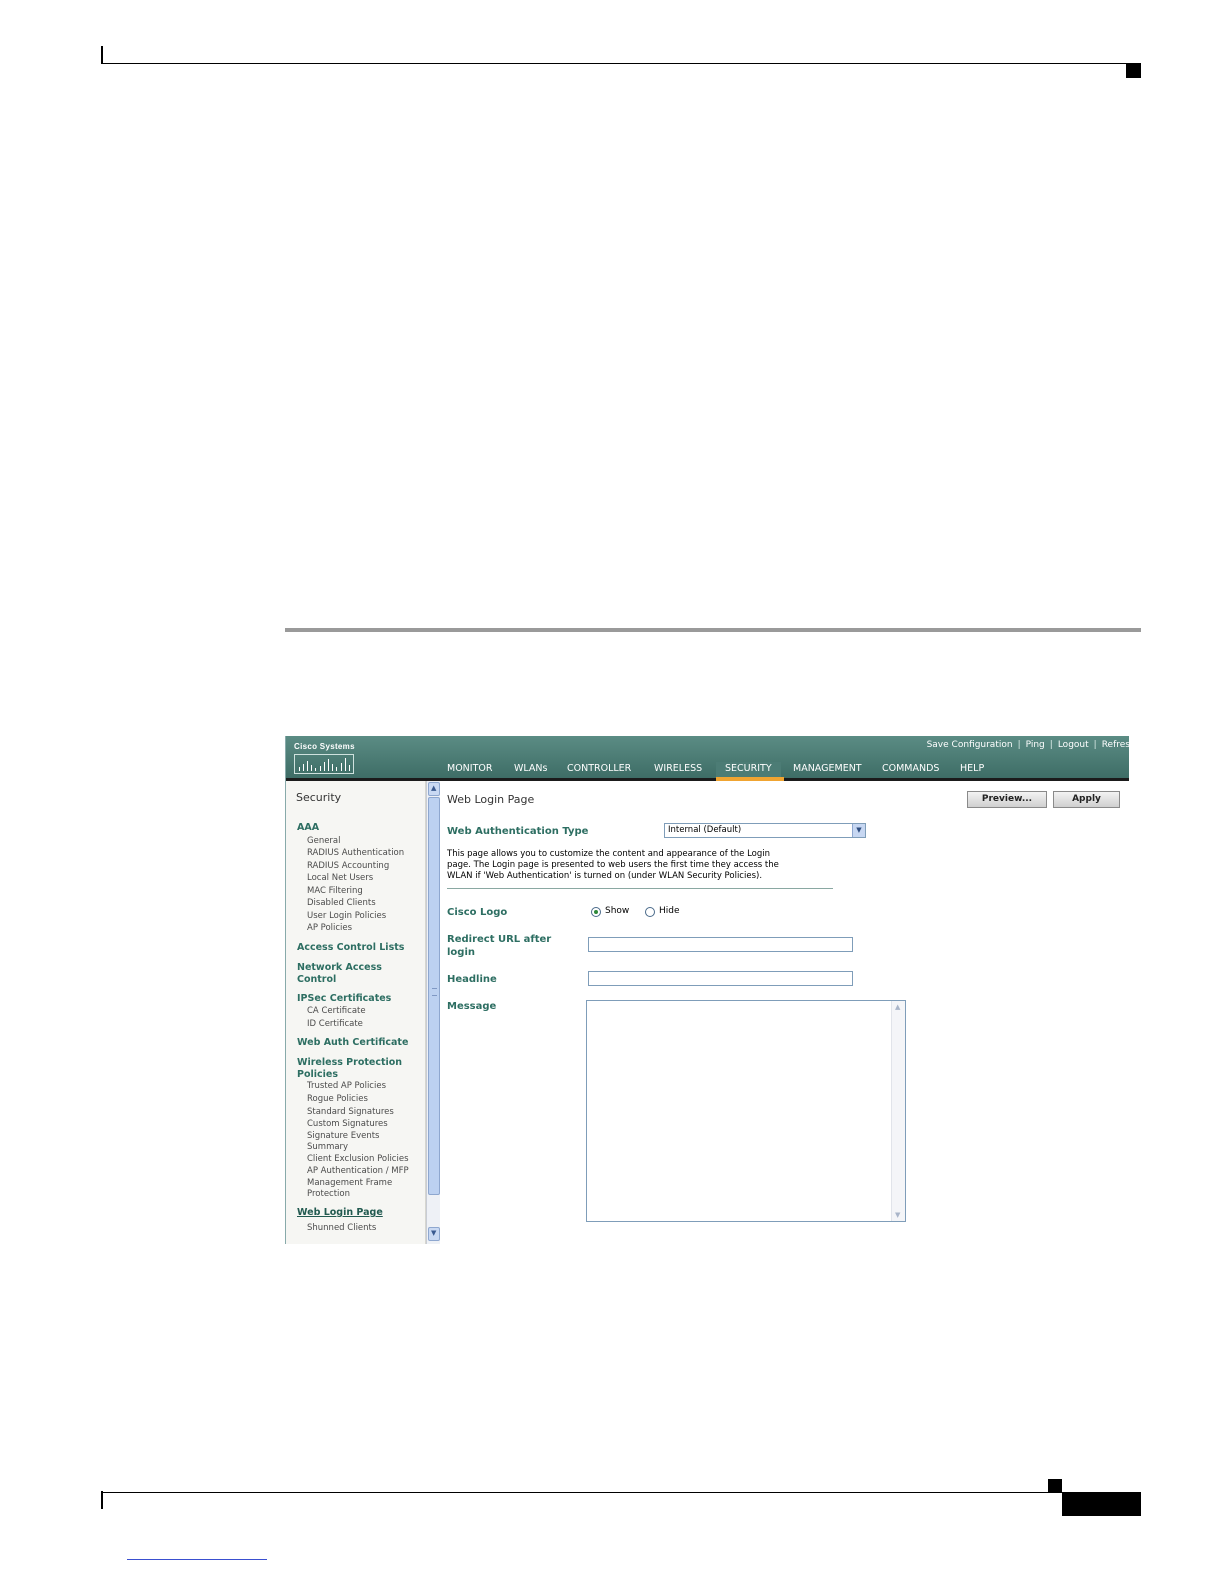 The image size is (1224, 1584). I want to click on redirect-url-label-line1: Redirect URL after, so click(499, 939).